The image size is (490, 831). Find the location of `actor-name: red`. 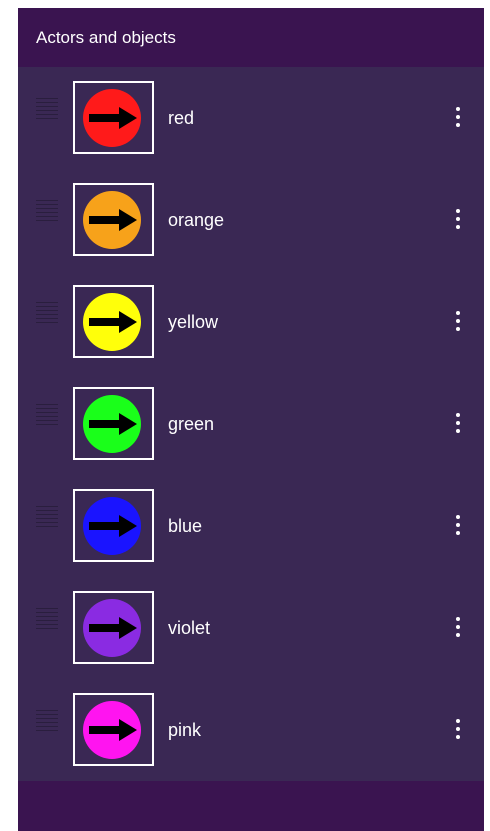

actor-name: red is located at coordinates (181, 118).